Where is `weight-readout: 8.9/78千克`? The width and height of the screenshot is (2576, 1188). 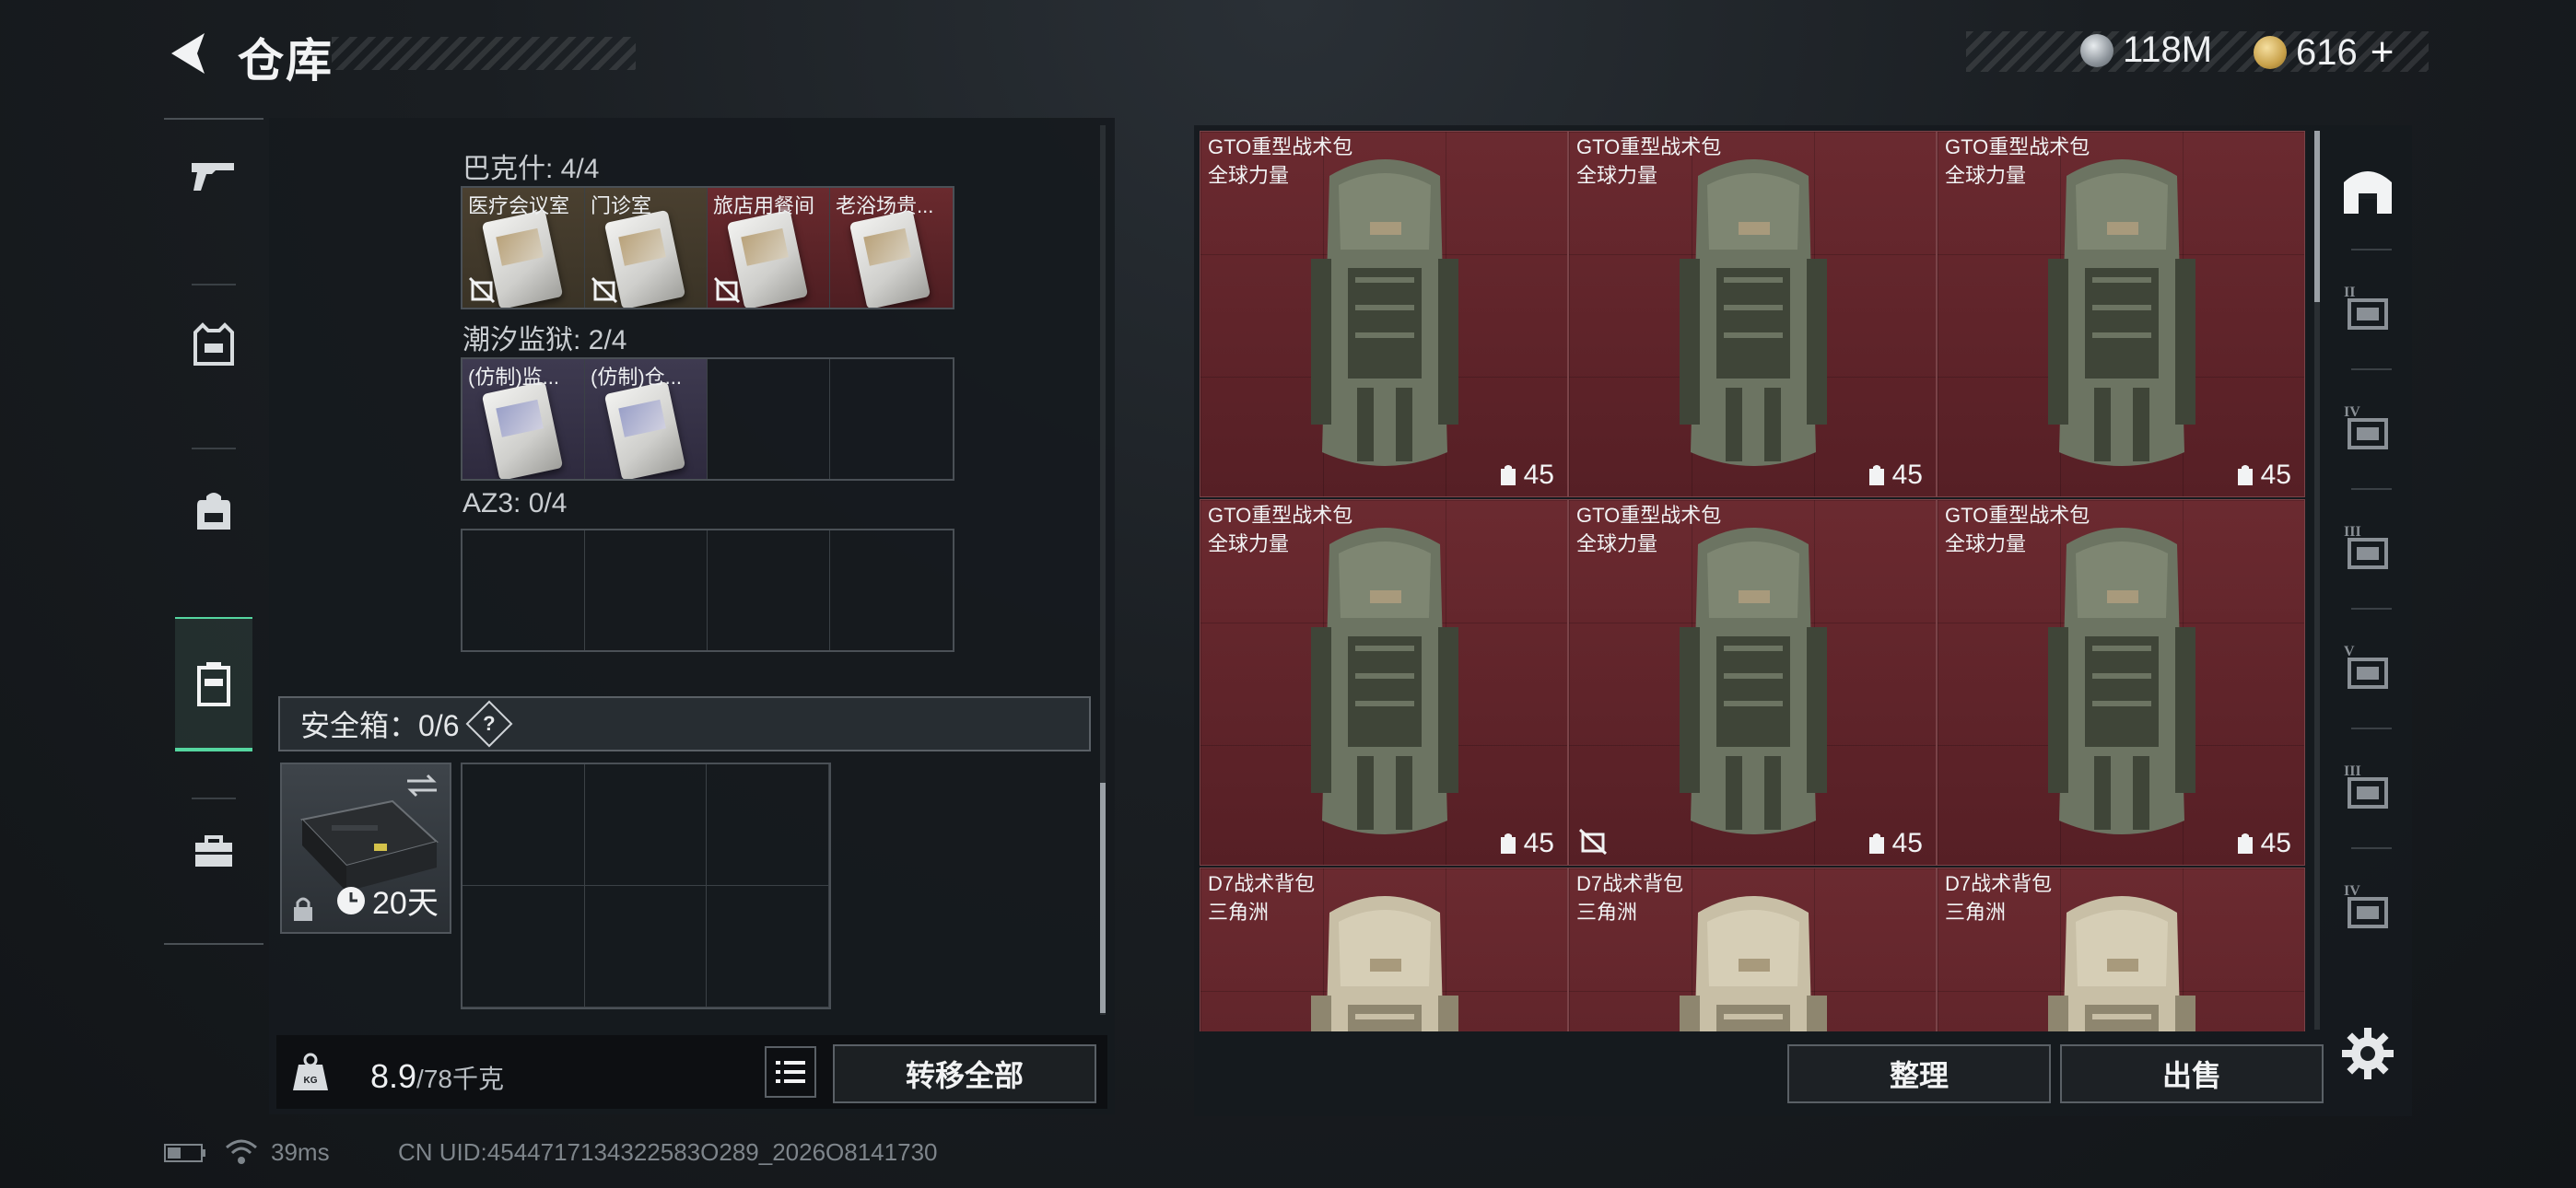 weight-readout: 8.9/78千克 is located at coordinates (437, 1076).